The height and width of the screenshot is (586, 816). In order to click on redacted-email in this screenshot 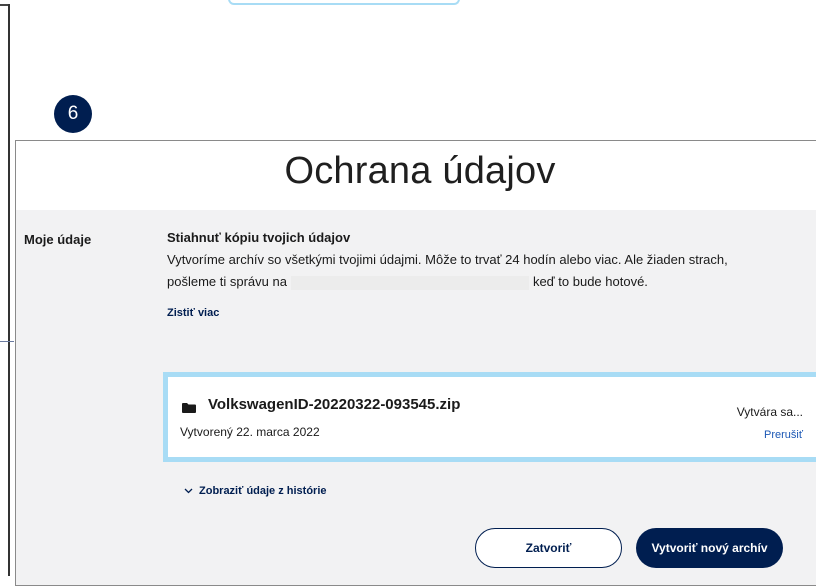, I will do `click(409, 282)`.